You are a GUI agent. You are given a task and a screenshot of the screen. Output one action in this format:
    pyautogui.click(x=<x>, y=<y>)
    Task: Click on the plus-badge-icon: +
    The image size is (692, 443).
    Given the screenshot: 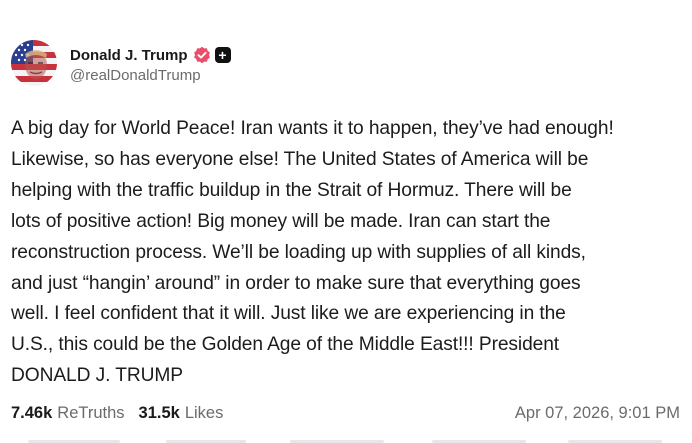 What is the action you would take?
    pyautogui.click(x=222, y=55)
    